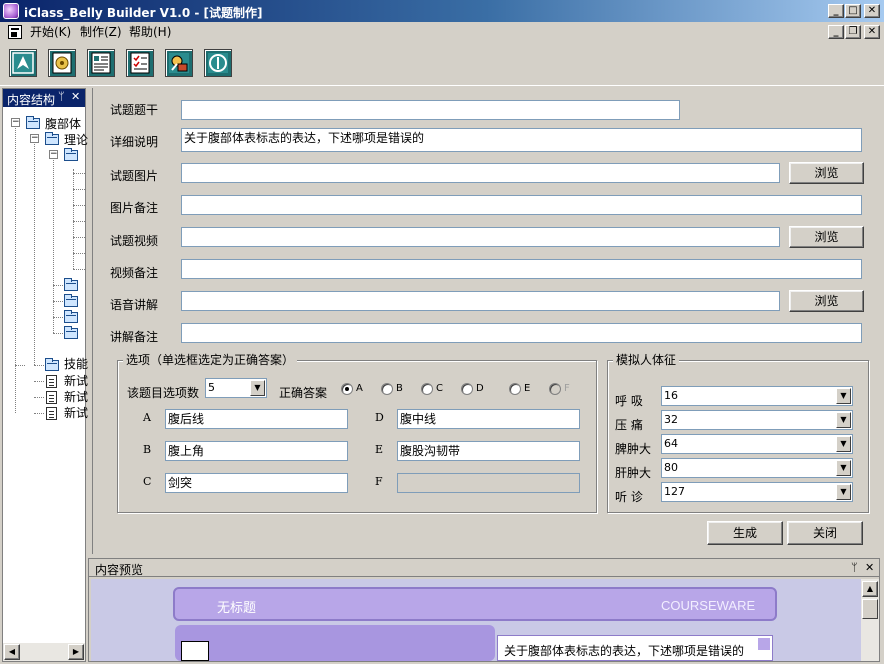  Describe the element at coordinates (757, 396) in the screenshot. I see `sign-select-respiration: 16 ▼` at that location.